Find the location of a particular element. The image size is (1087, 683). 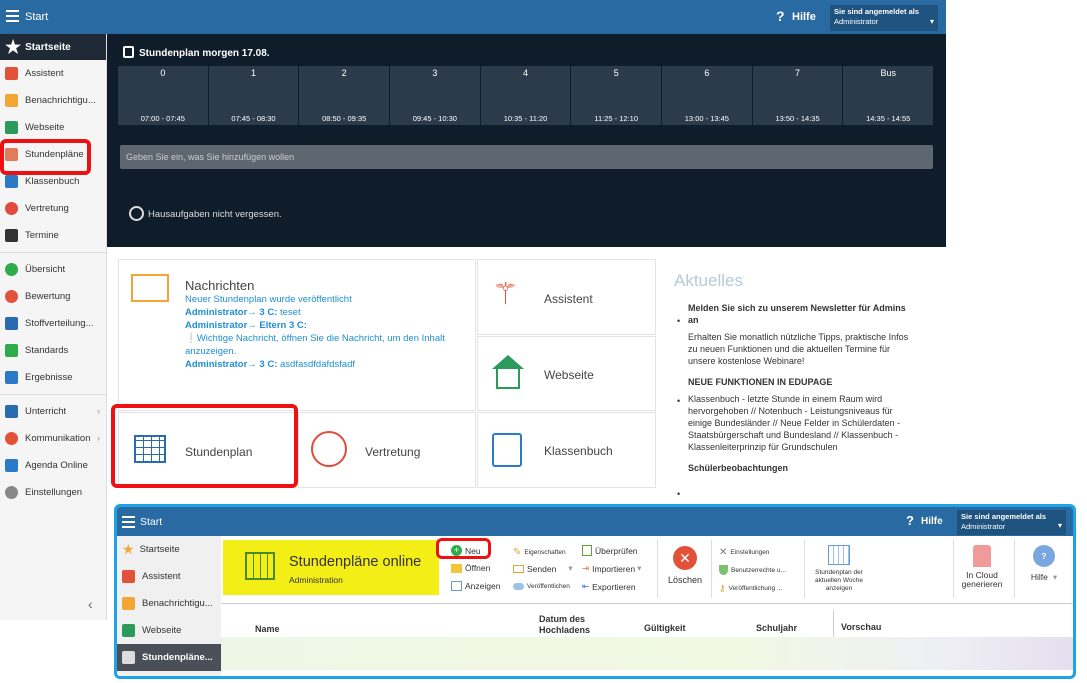

period-cell: 5 11:25 - 12:10 is located at coordinates (616, 95).